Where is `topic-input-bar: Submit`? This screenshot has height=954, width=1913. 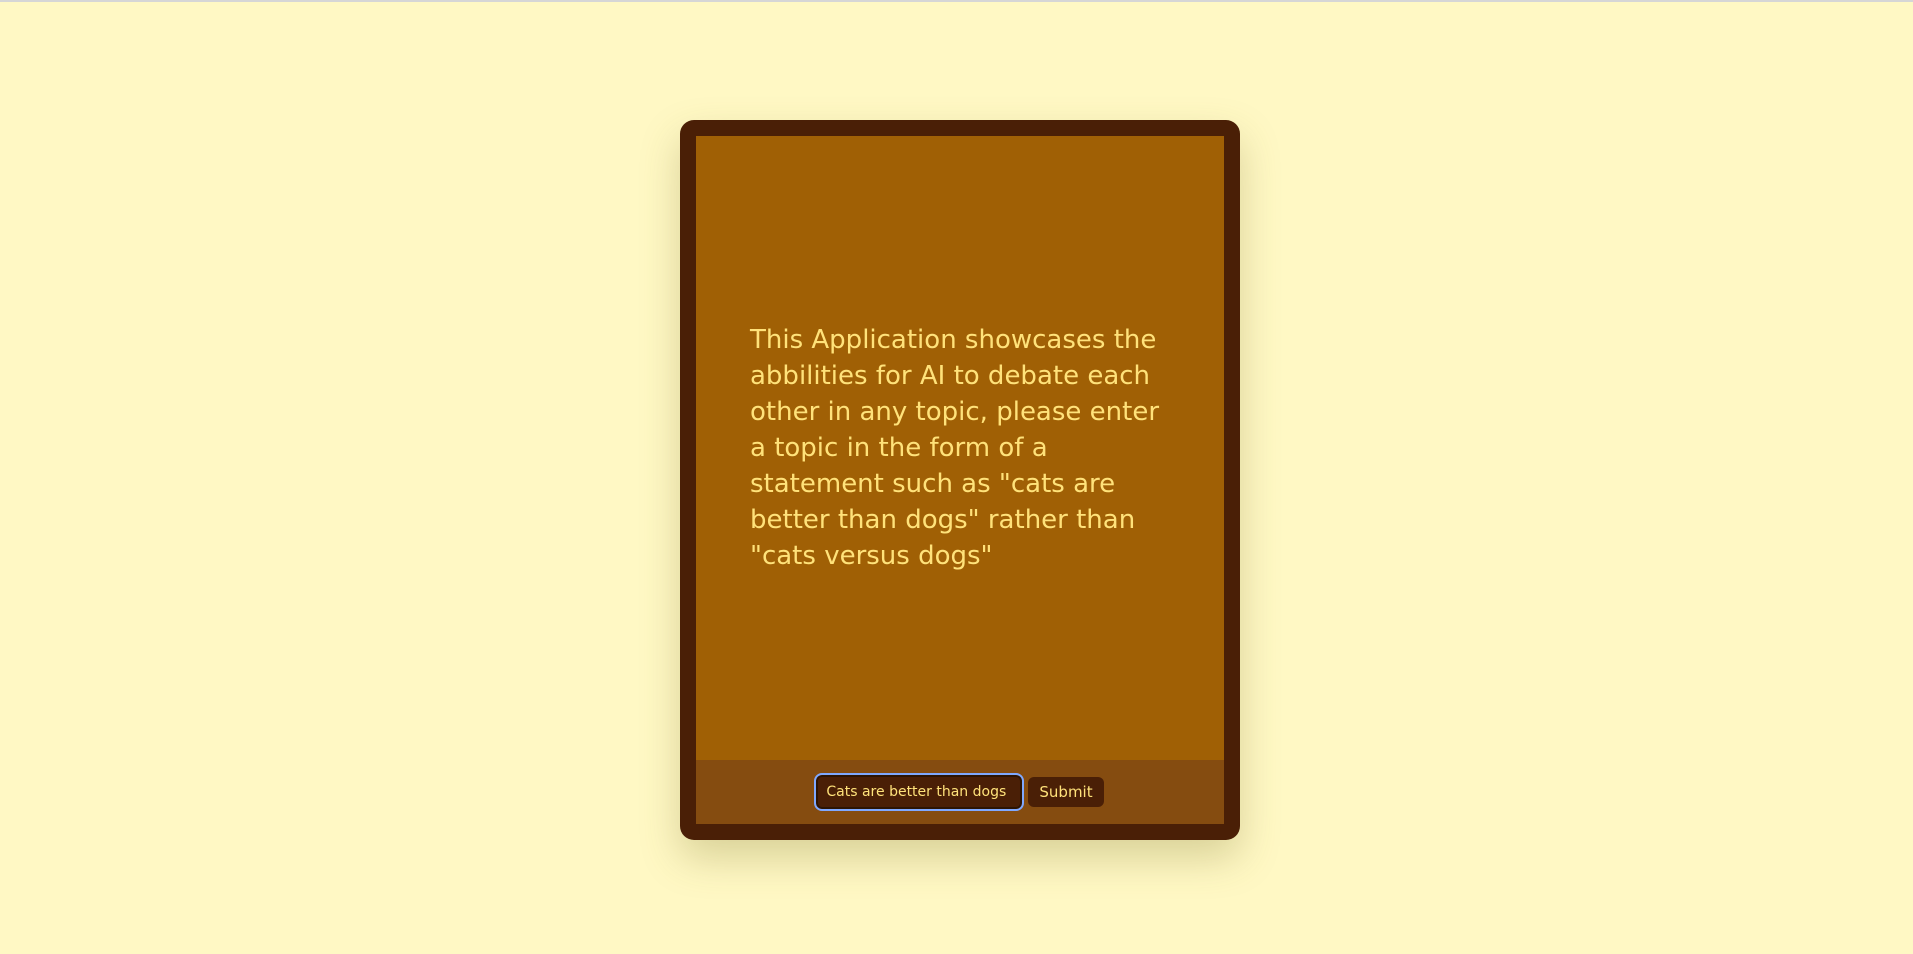 topic-input-bar: Submit is located at coordinates (960, 792).